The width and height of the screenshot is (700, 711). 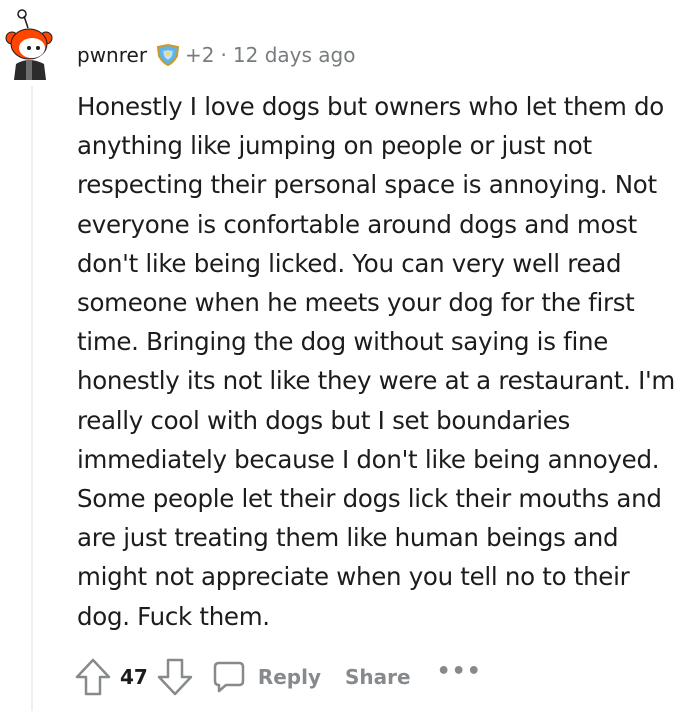 I want to click on karma-score: +2, so click(x=200, y=55).